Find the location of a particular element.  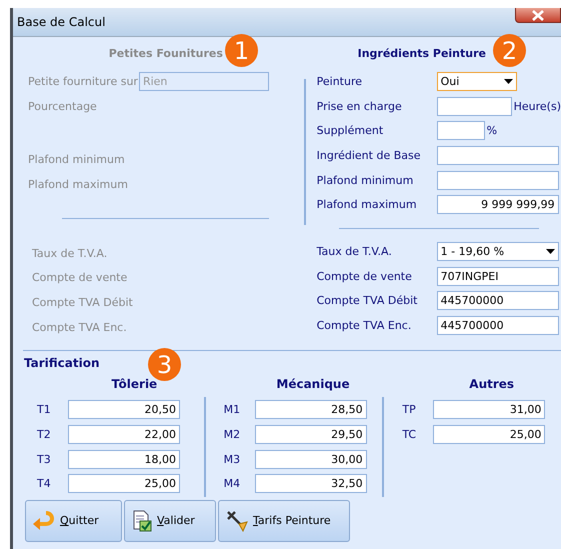

return-arrow-icon is located at coordinates (44, 521).